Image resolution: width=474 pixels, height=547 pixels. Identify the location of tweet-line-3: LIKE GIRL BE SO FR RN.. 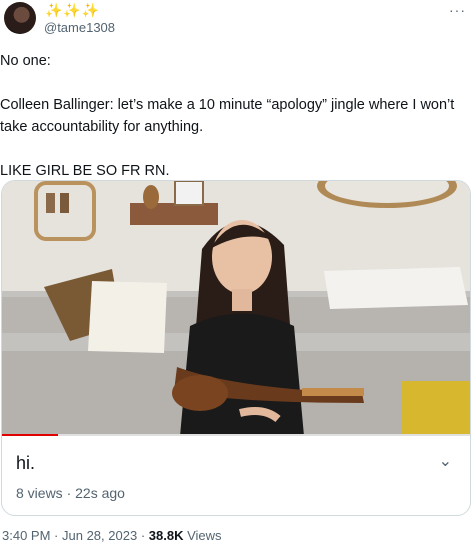
(85, 171).